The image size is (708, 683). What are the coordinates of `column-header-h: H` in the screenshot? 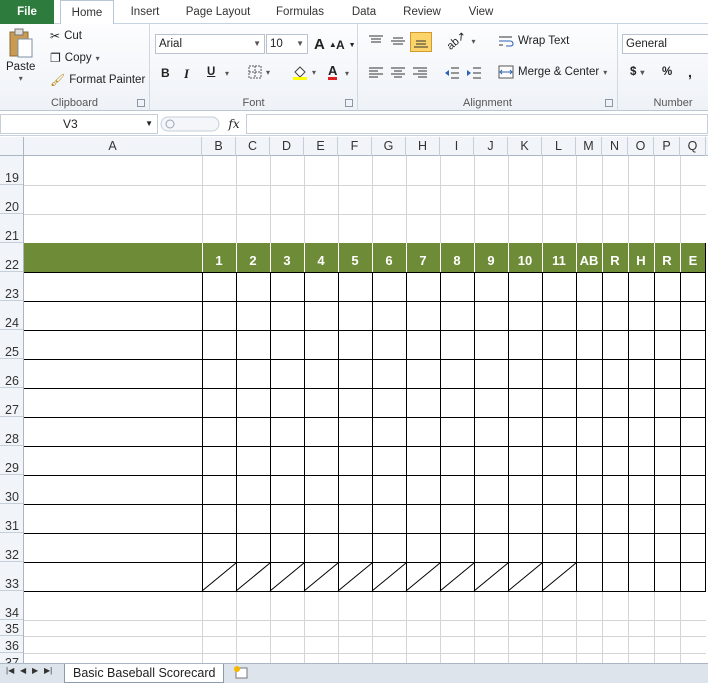 It's located at (423, 146).